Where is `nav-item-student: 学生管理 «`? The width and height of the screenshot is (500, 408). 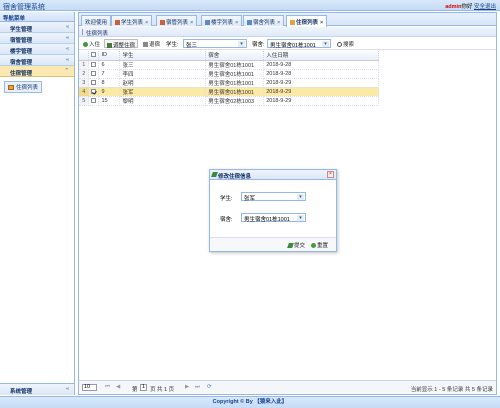
nav-item-student: 学生管理 « is located at coordinates (37, 27).